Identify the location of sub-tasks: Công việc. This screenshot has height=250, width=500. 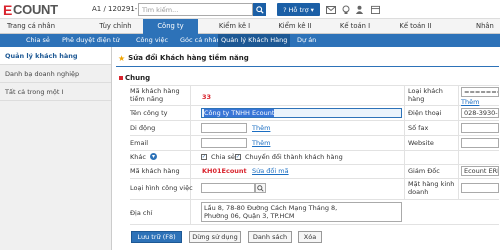
(152, 40).